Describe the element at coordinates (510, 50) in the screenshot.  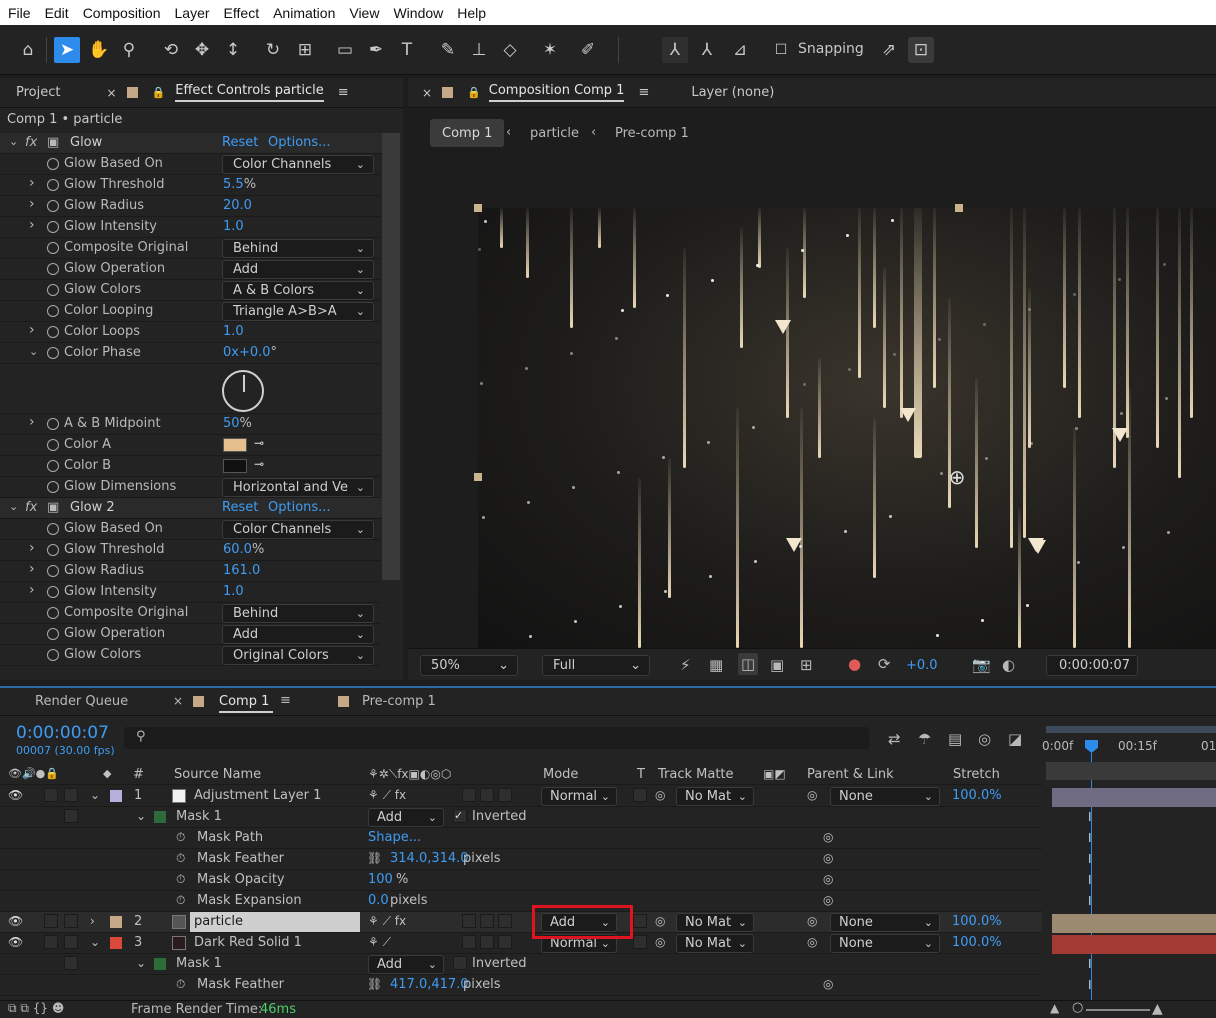
I see `eraser-icon: ◇` at that location.